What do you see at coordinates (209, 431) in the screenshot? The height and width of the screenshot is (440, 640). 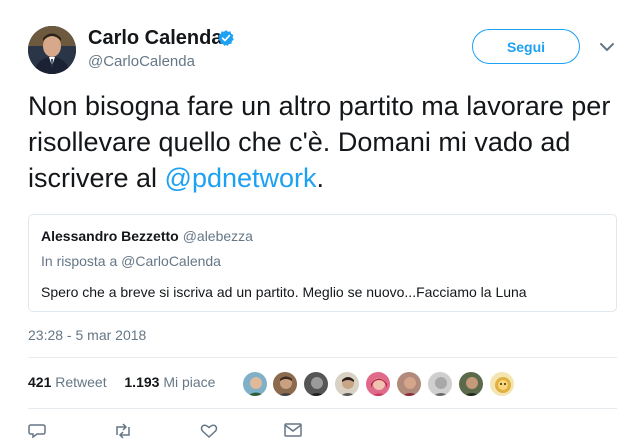 I see `heart-icon` at bounding box center [209, 431].